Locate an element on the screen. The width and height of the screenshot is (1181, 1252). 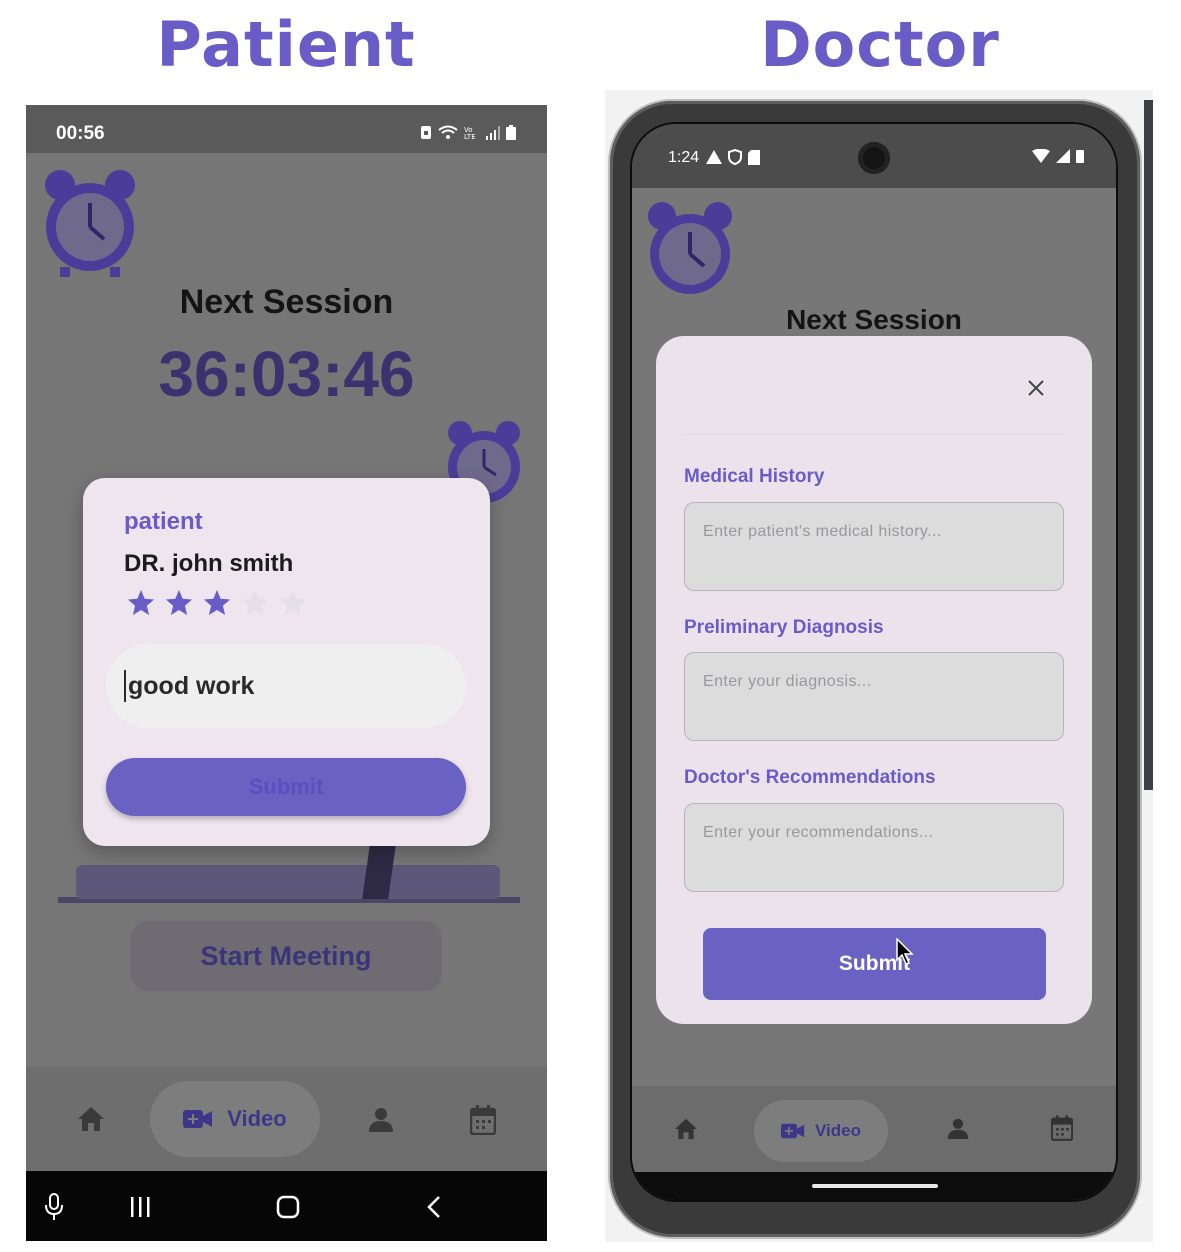
window-edge is located at coordinates (1148, 445).